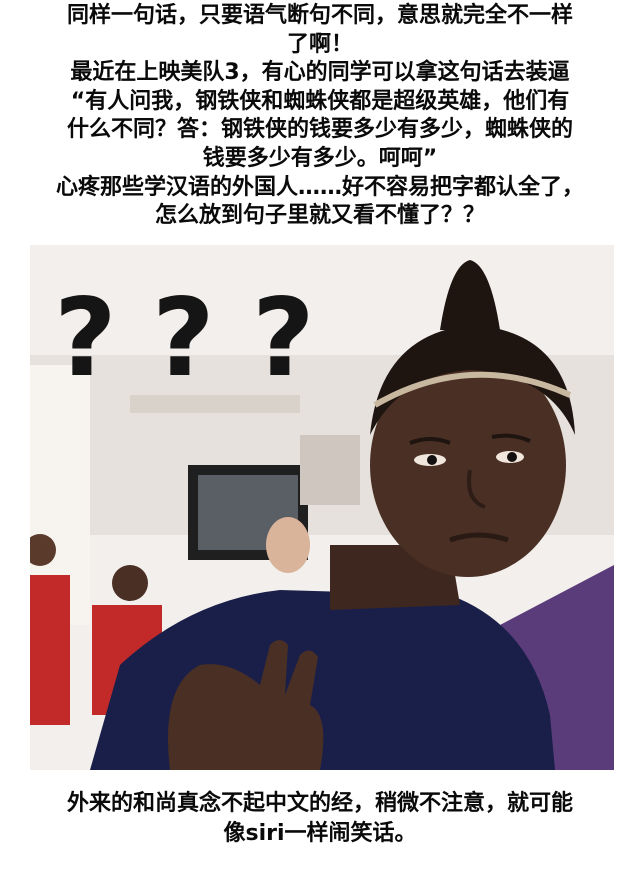  Describe the element at coordinates (319, 803) in the screenshot. I see `bottom-caption-line: 外来的和尚真念不起中文的经，稍微不注意，就可能` at that location.